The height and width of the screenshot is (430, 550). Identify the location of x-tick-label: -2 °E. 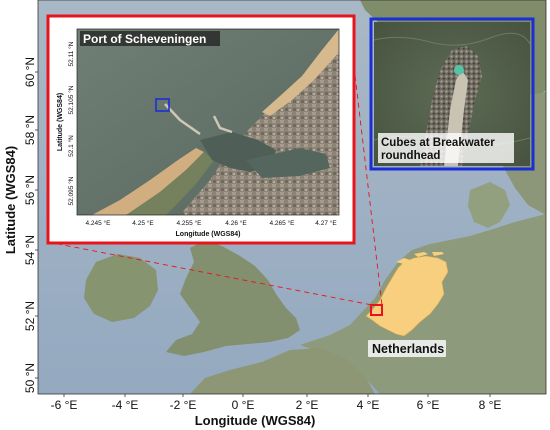
(183, 405).